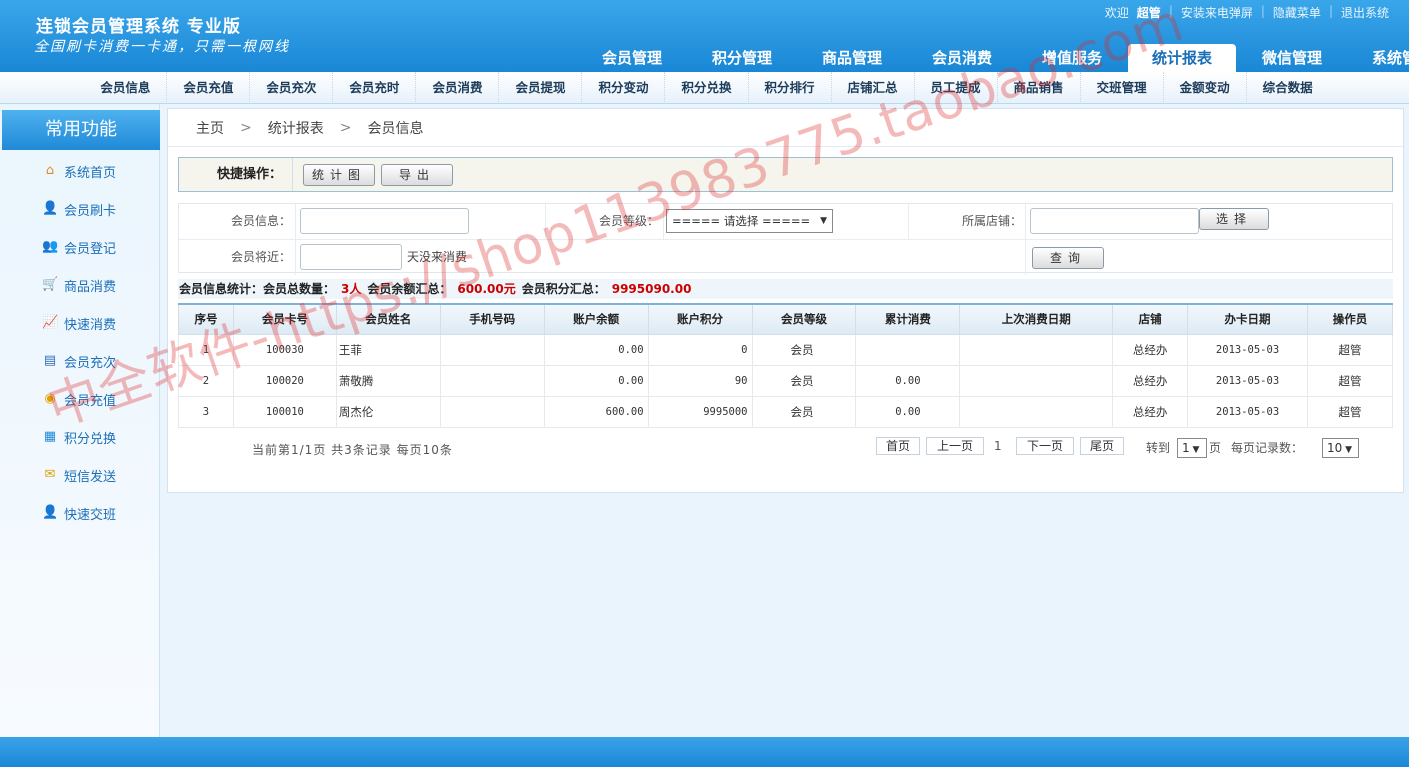 The height and width of the screenshot is (767, 1409). What do you see at coordinates (339, 175) in the screenshot?
I see `statistics-chart-button: 统计图` at bounding box center [339, 175].